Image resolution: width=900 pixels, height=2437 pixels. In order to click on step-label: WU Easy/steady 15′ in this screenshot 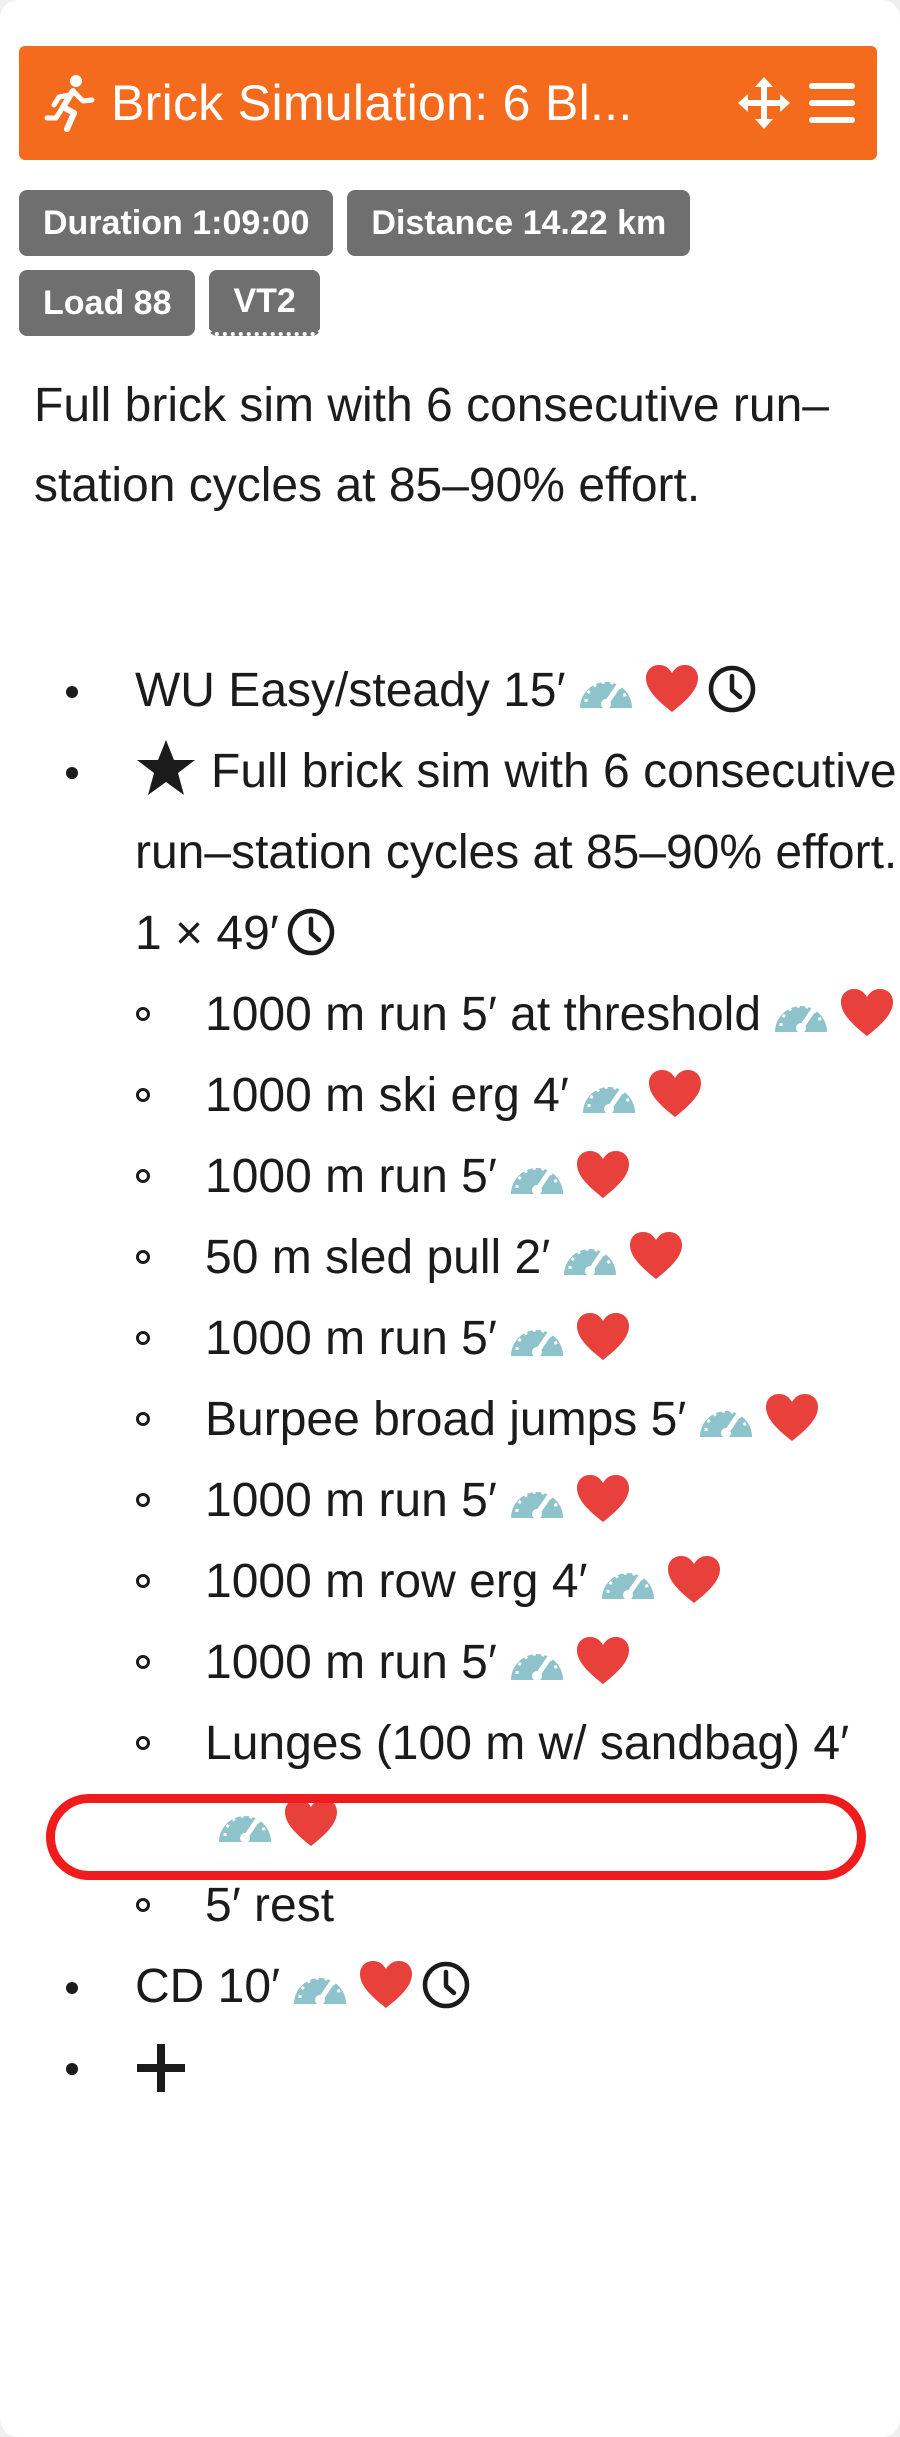, I will do `click(350, 690)`.